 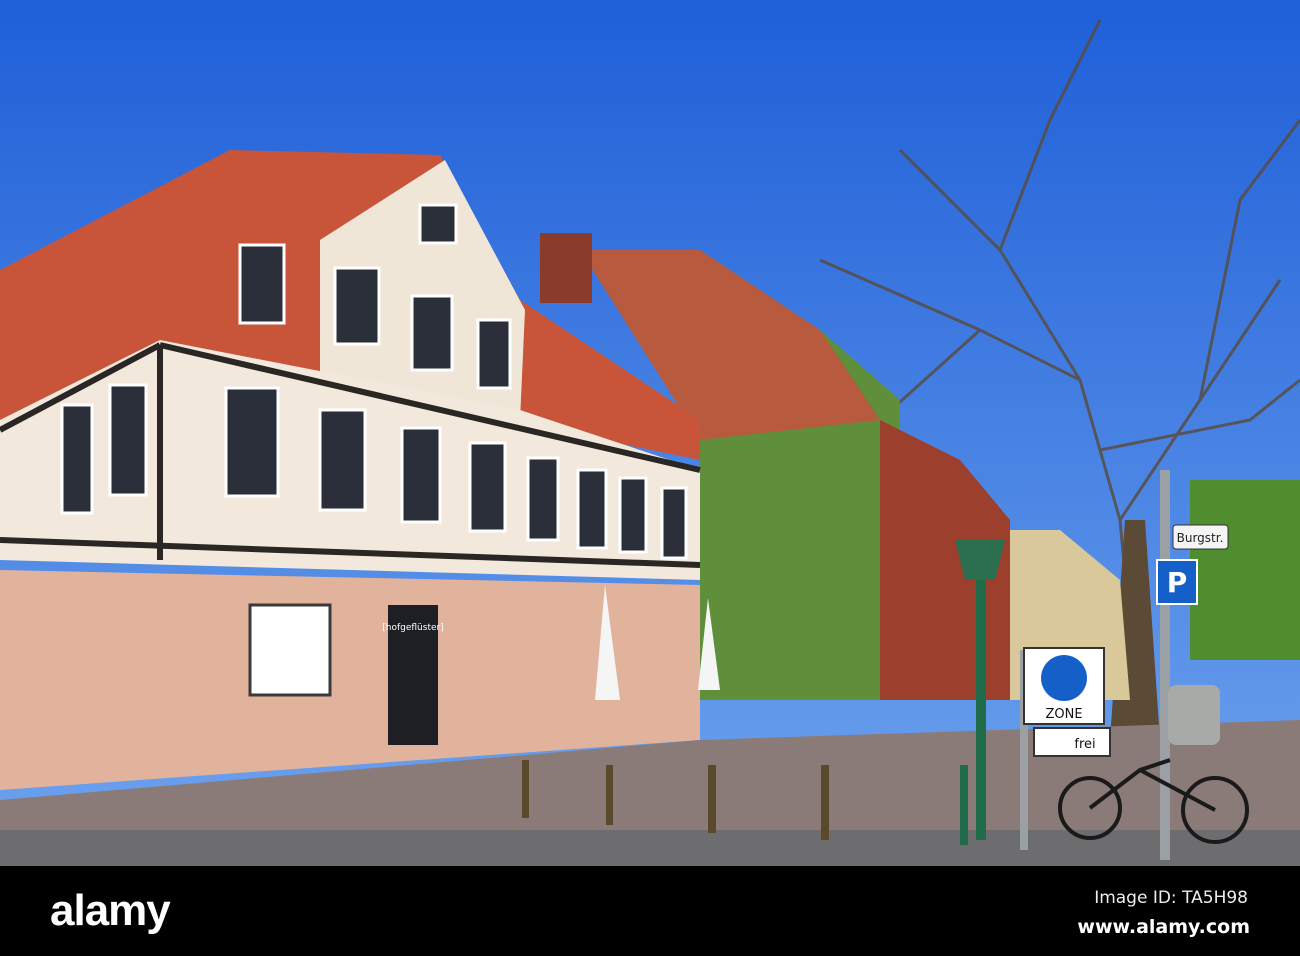 What do you see at coordinates (1064, 678) in the screenshot?
I see `pedestrian-icon` at bounding box center [1064, 678].